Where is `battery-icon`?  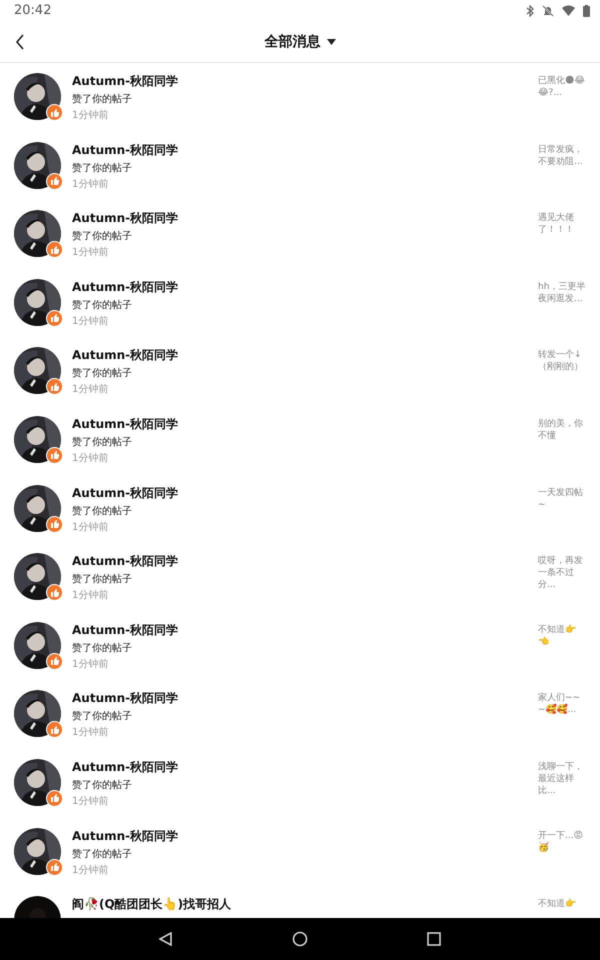
battery-icon is located at coordinates (586, 10).